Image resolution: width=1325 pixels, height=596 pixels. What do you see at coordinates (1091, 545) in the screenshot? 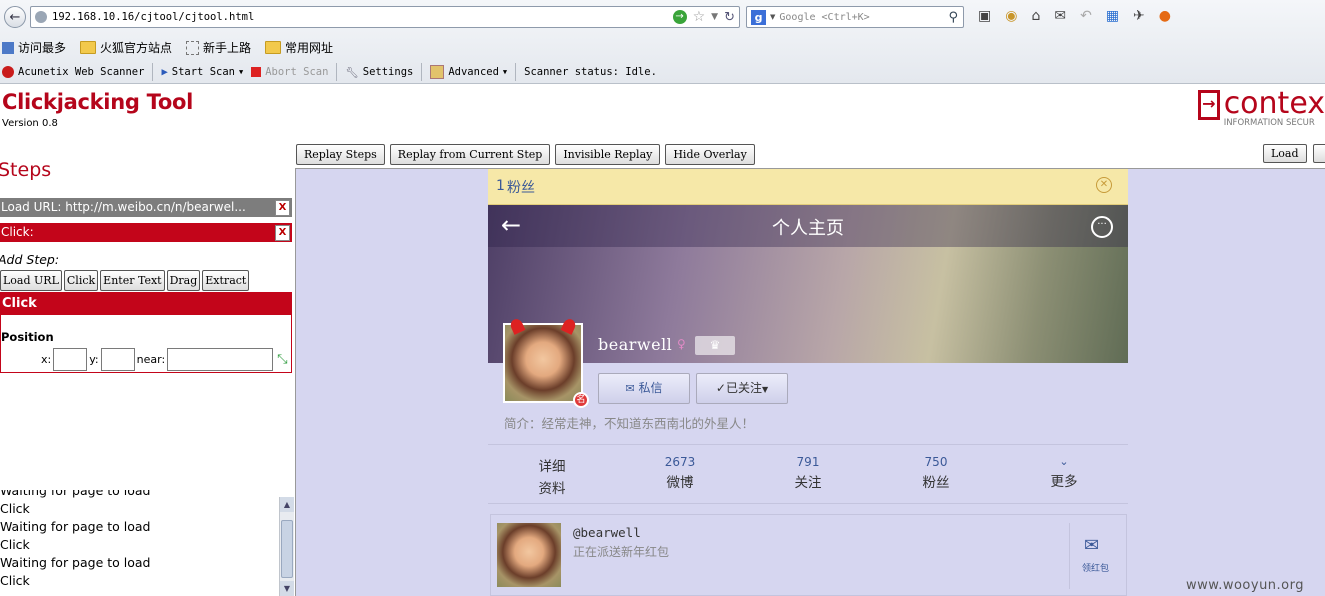
I see `red-packet-envelope-icon: ✉` at bounding box center [1091, 545].